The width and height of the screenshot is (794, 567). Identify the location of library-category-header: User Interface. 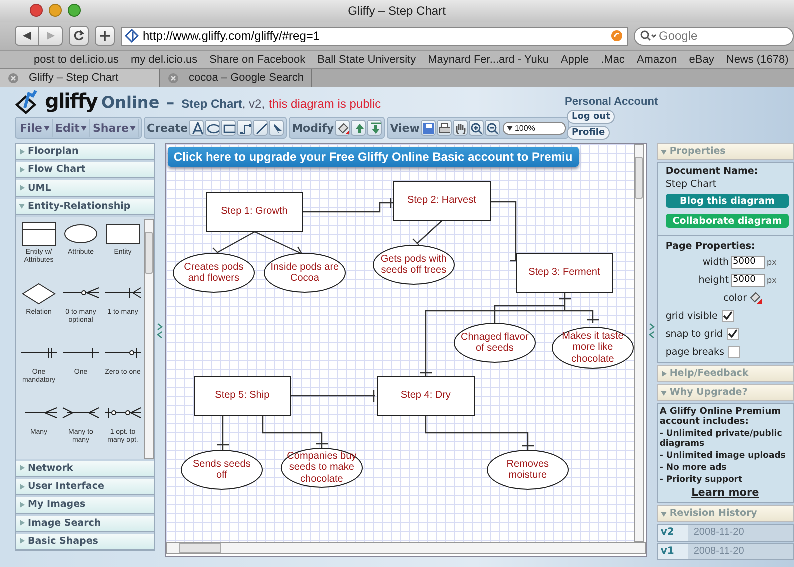
(85, 487).